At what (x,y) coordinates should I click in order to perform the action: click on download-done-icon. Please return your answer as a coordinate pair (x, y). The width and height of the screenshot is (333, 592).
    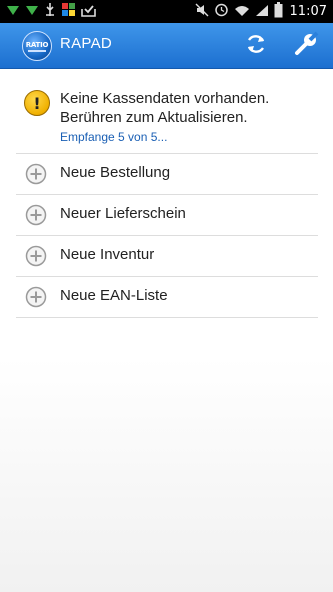
    Looking at the image, I should click on (88, 11).